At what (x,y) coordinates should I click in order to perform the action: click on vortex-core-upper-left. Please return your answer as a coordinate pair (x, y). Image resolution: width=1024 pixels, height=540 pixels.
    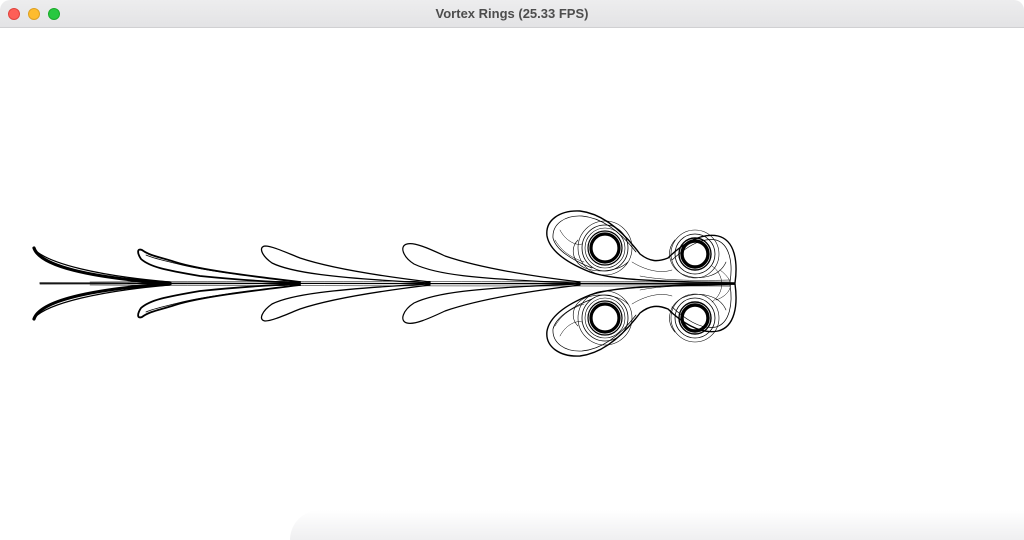
    Looking at the image, I should click on (602, 248).